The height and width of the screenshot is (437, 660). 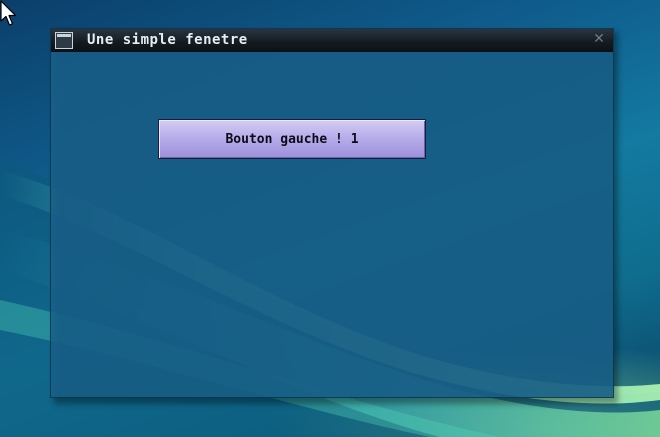 I want to click on left-button: Bouton gauche ! 1, so click(x=292, y=139).